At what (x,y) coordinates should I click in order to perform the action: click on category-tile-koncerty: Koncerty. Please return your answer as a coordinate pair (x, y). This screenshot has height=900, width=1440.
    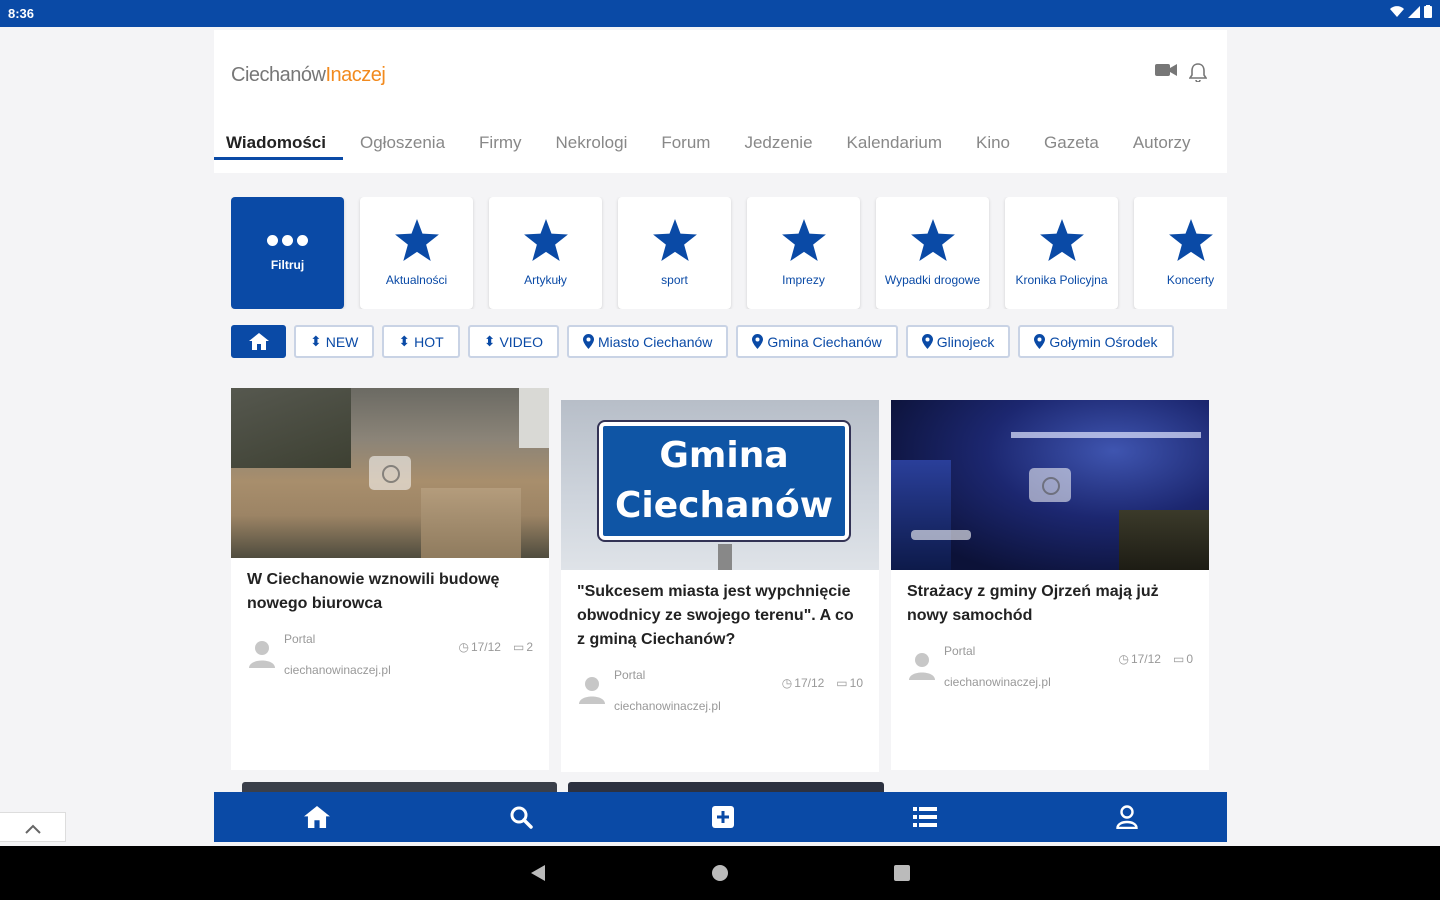
    Looking at the image, I should click on (1180, 253).